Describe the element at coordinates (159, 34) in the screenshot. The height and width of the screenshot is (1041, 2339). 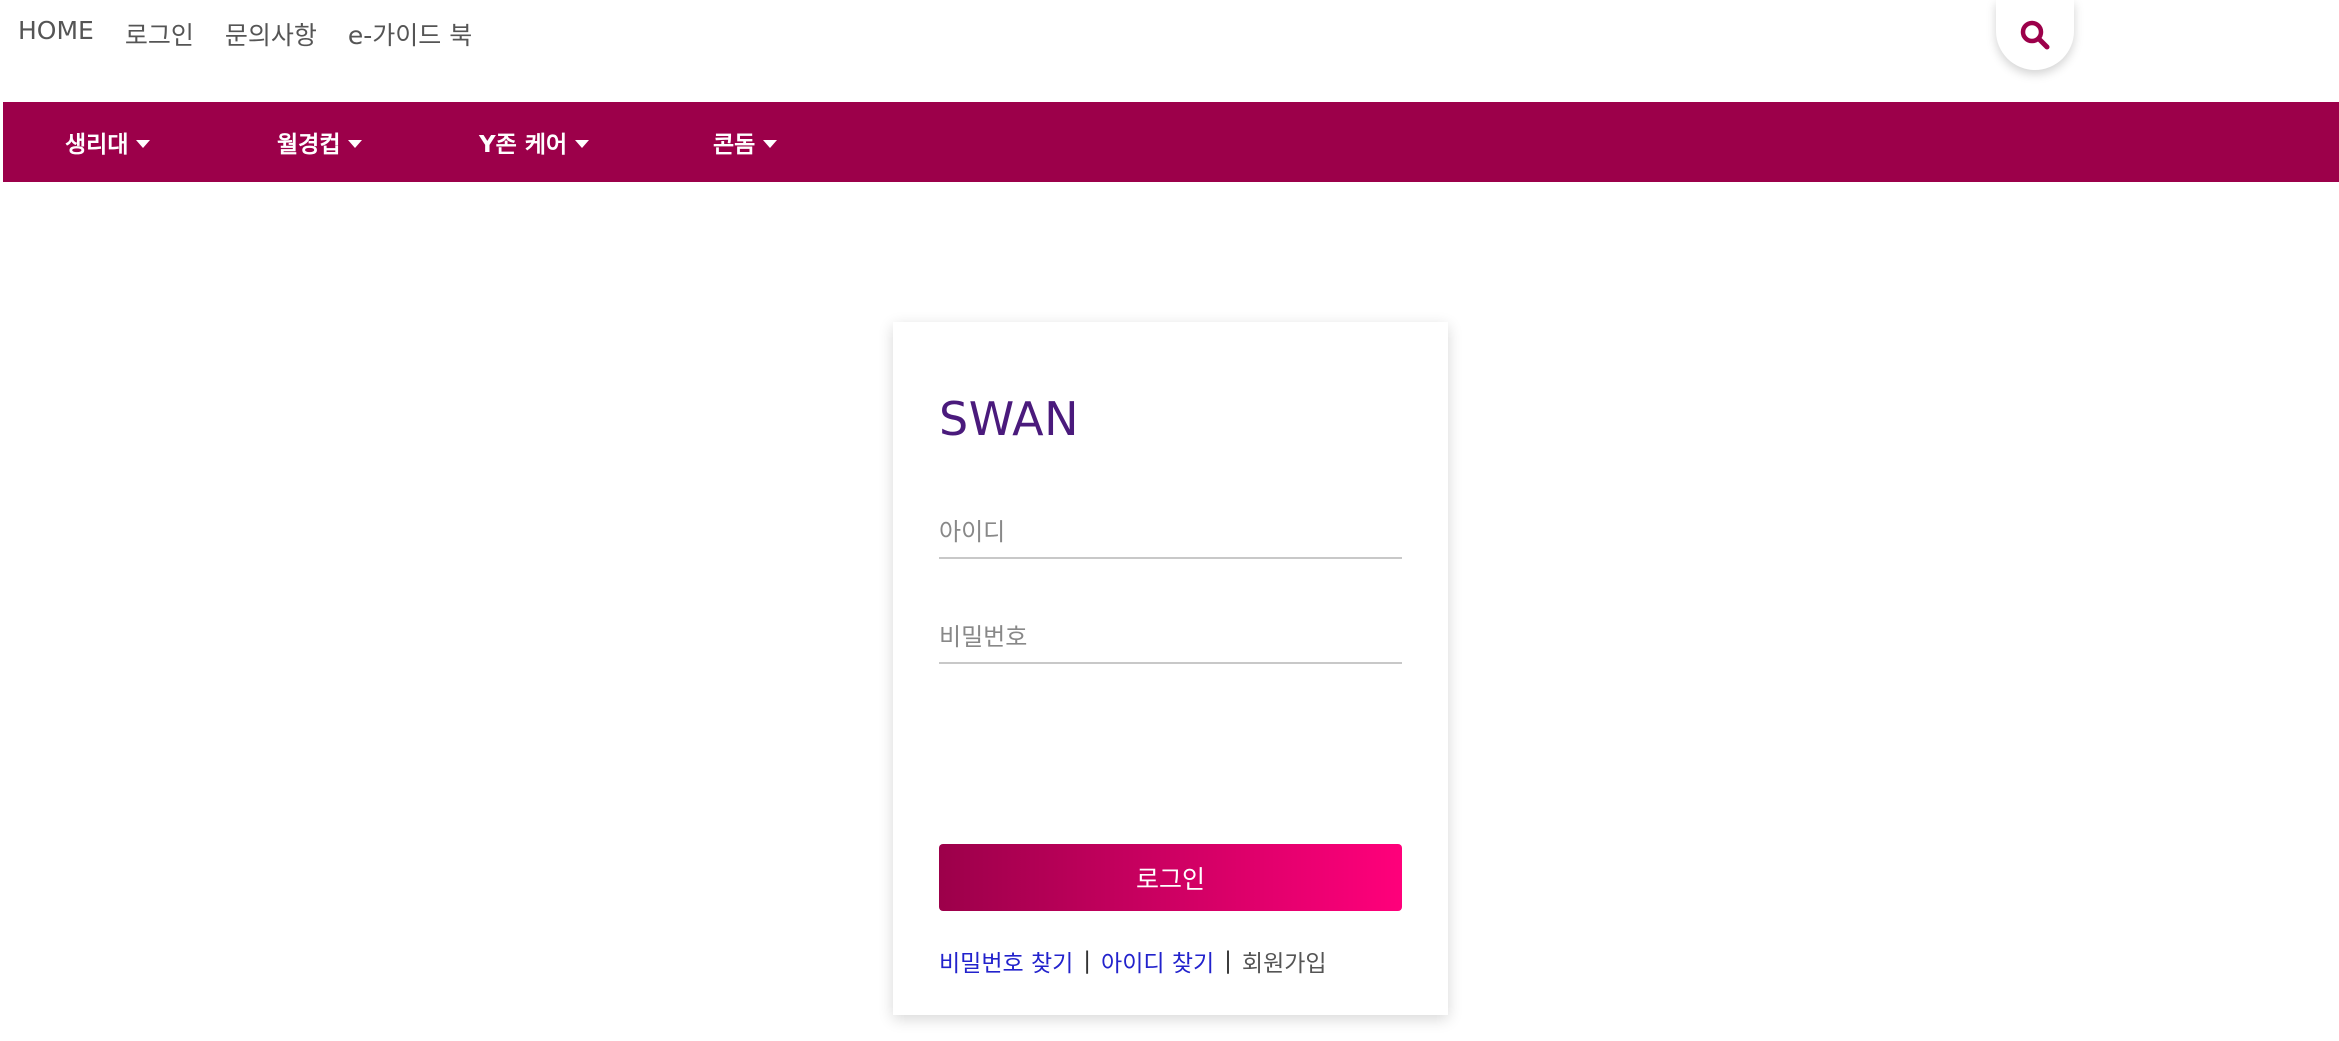
I see `login-link: 로그인` at that location.